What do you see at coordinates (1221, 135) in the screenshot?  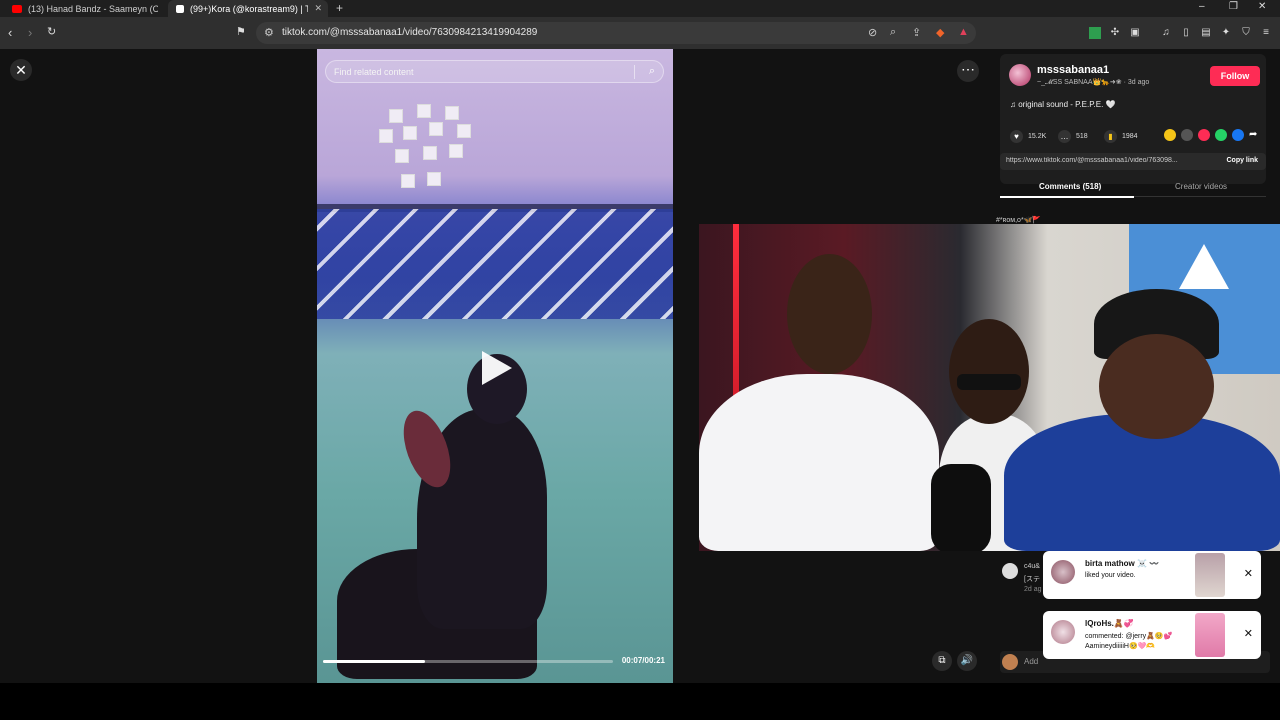 I see `whatsapp-icon` at bounding box center [1221, 135].